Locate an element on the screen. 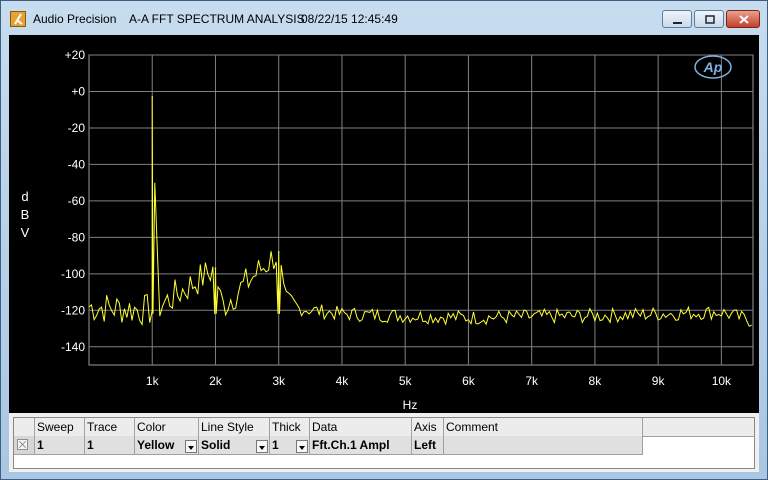 The width and height of the screenshot is (768, 480). x-tick-label: 7k is located at coordinates (532, 381).